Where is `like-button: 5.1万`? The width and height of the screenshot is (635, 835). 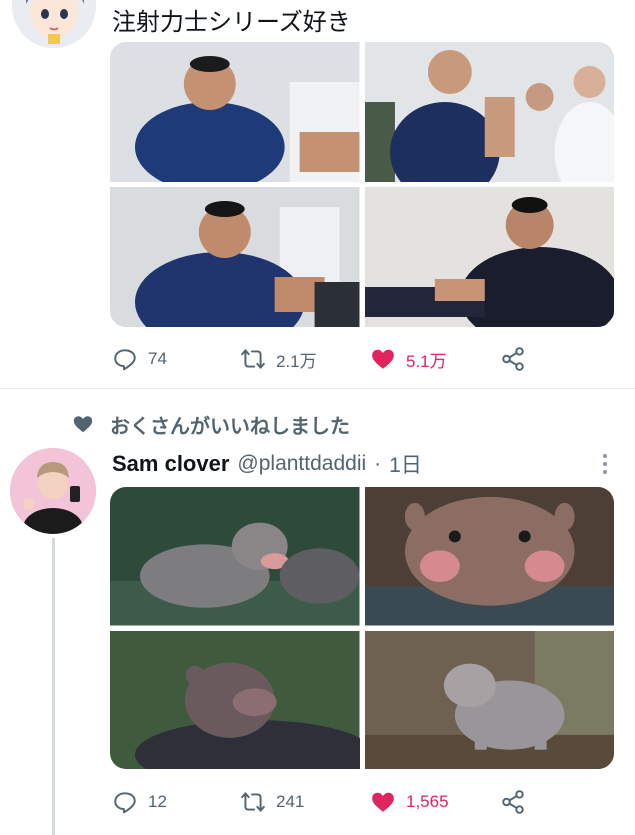 like-button: 5.1万 is located at coordinates (408, 359).